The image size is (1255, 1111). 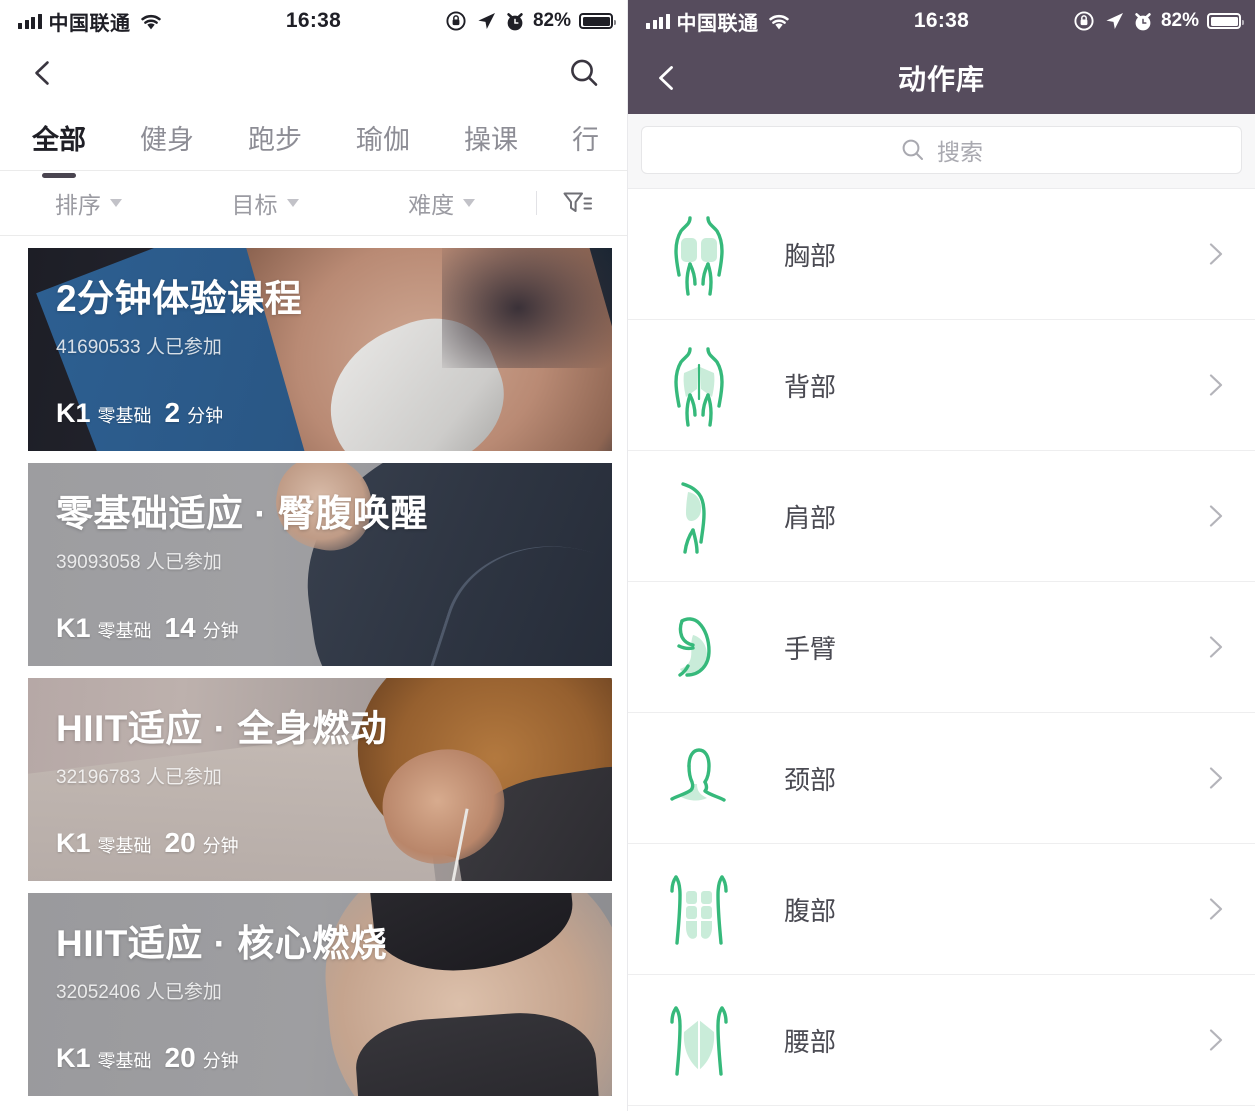 I want to click on arm-bicep-icon, so click(x=699, y=647).